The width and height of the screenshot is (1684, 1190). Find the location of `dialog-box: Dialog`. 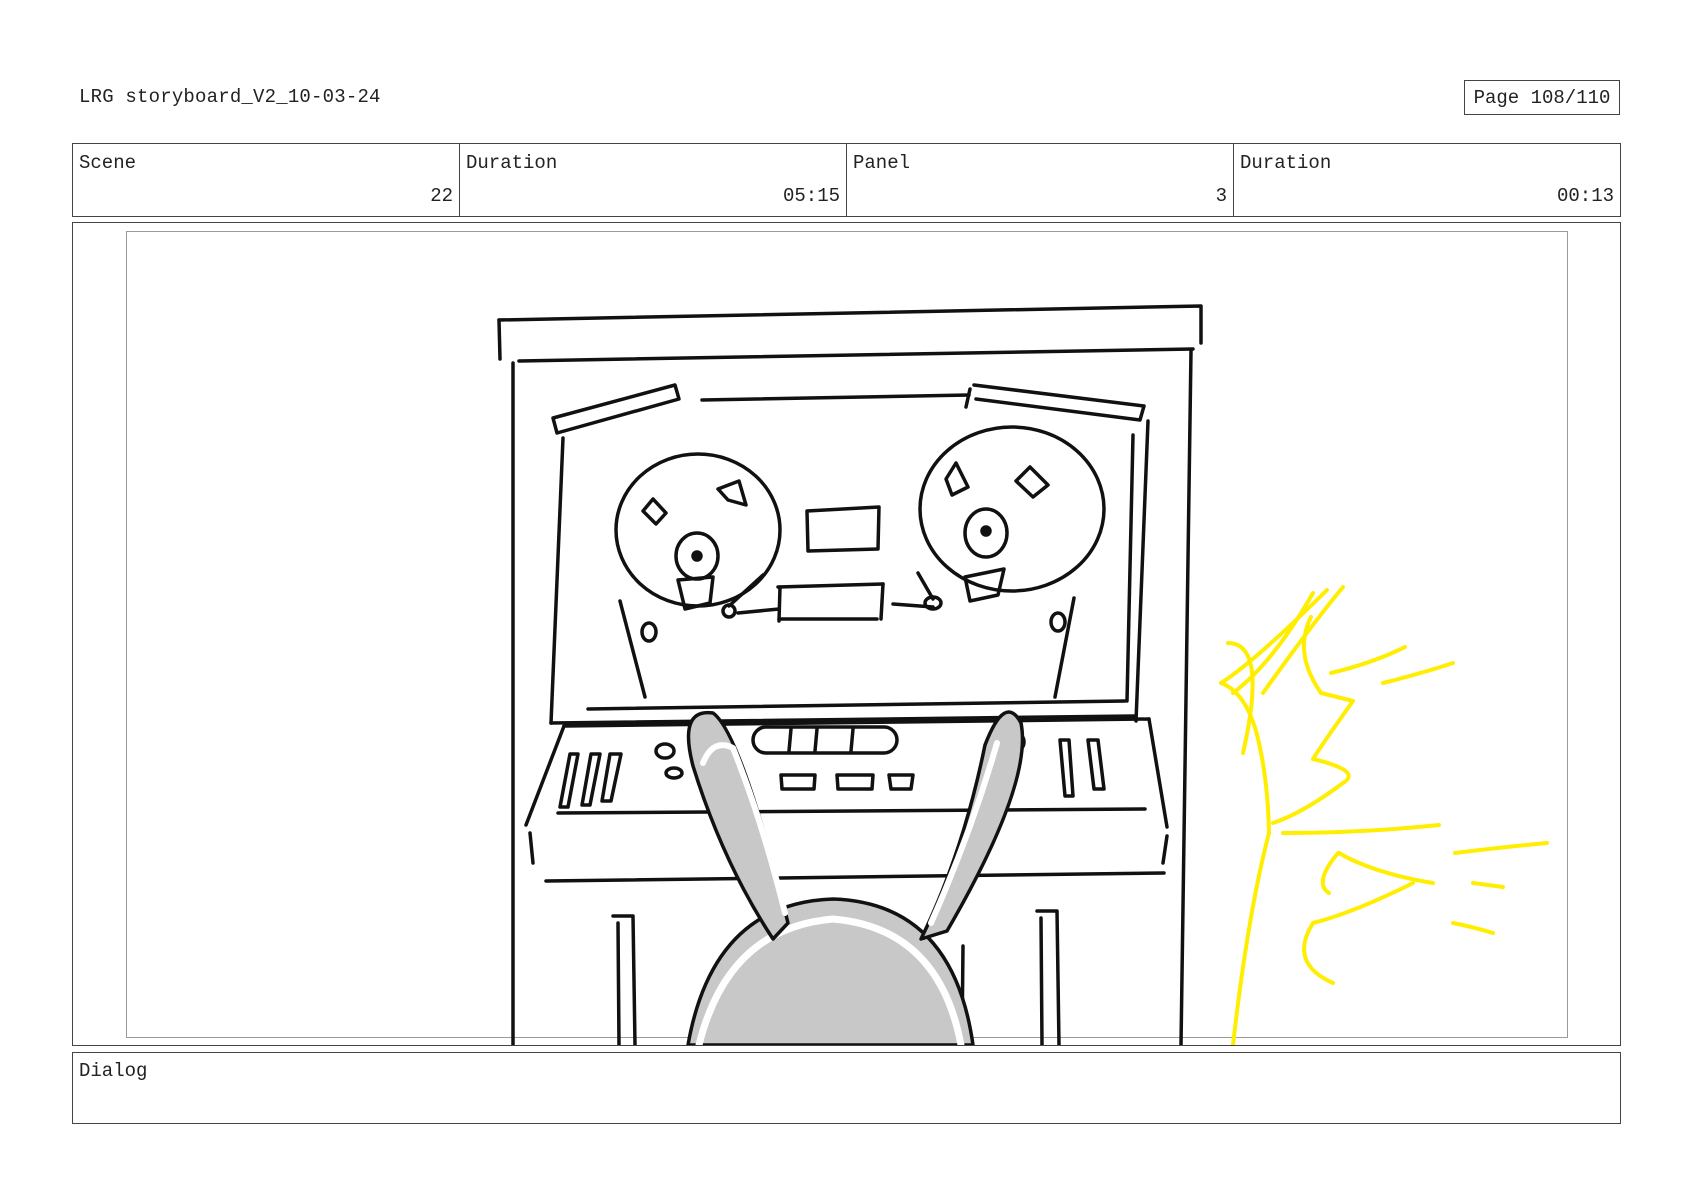

dialog-box: Dialog is located at coordinates (846, 1088).